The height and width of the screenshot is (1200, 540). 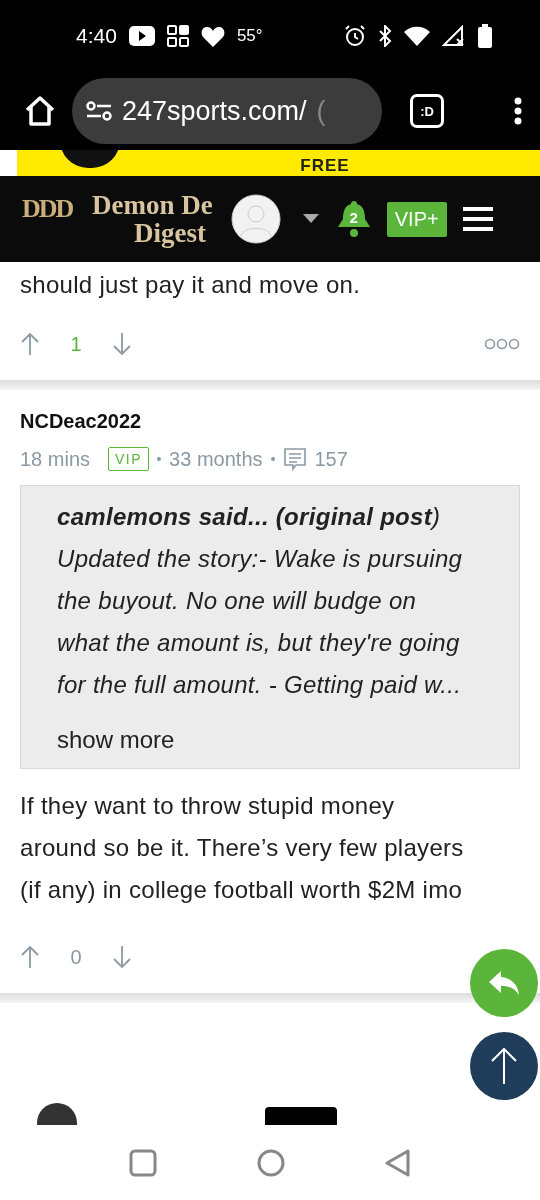 I want to click on vote-count: 1, so click(x=76, y=344).